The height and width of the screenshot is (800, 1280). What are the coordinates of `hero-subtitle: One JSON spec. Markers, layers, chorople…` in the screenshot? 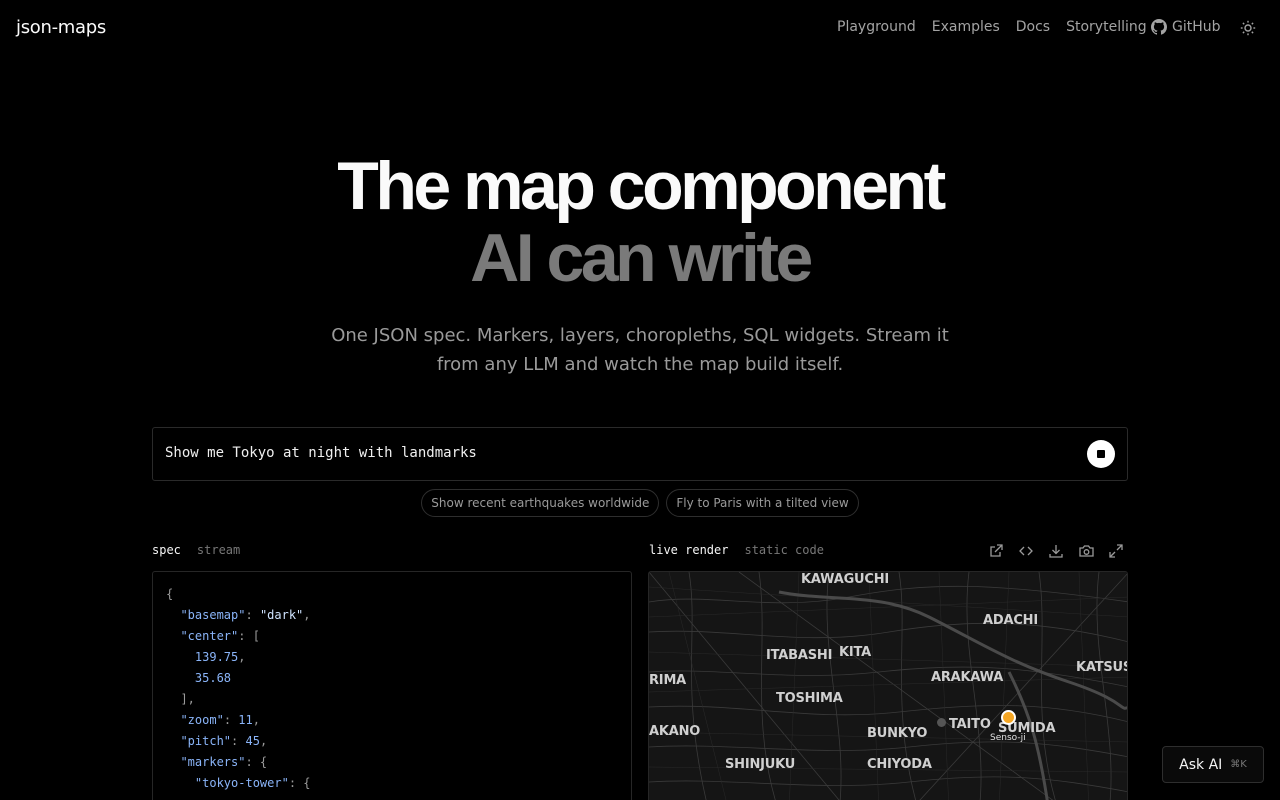 It's located at (640, 350).